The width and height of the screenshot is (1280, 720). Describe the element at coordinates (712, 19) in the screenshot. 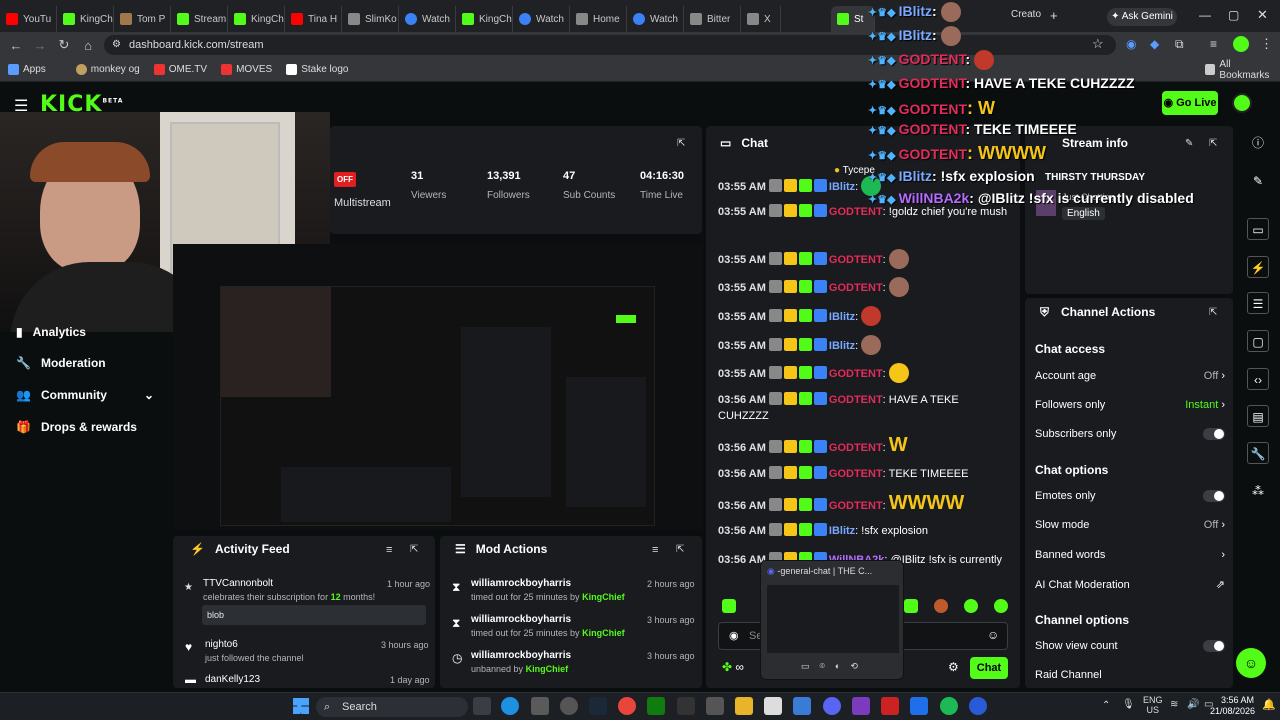

I see `browser-tab: Bitter` at that location.